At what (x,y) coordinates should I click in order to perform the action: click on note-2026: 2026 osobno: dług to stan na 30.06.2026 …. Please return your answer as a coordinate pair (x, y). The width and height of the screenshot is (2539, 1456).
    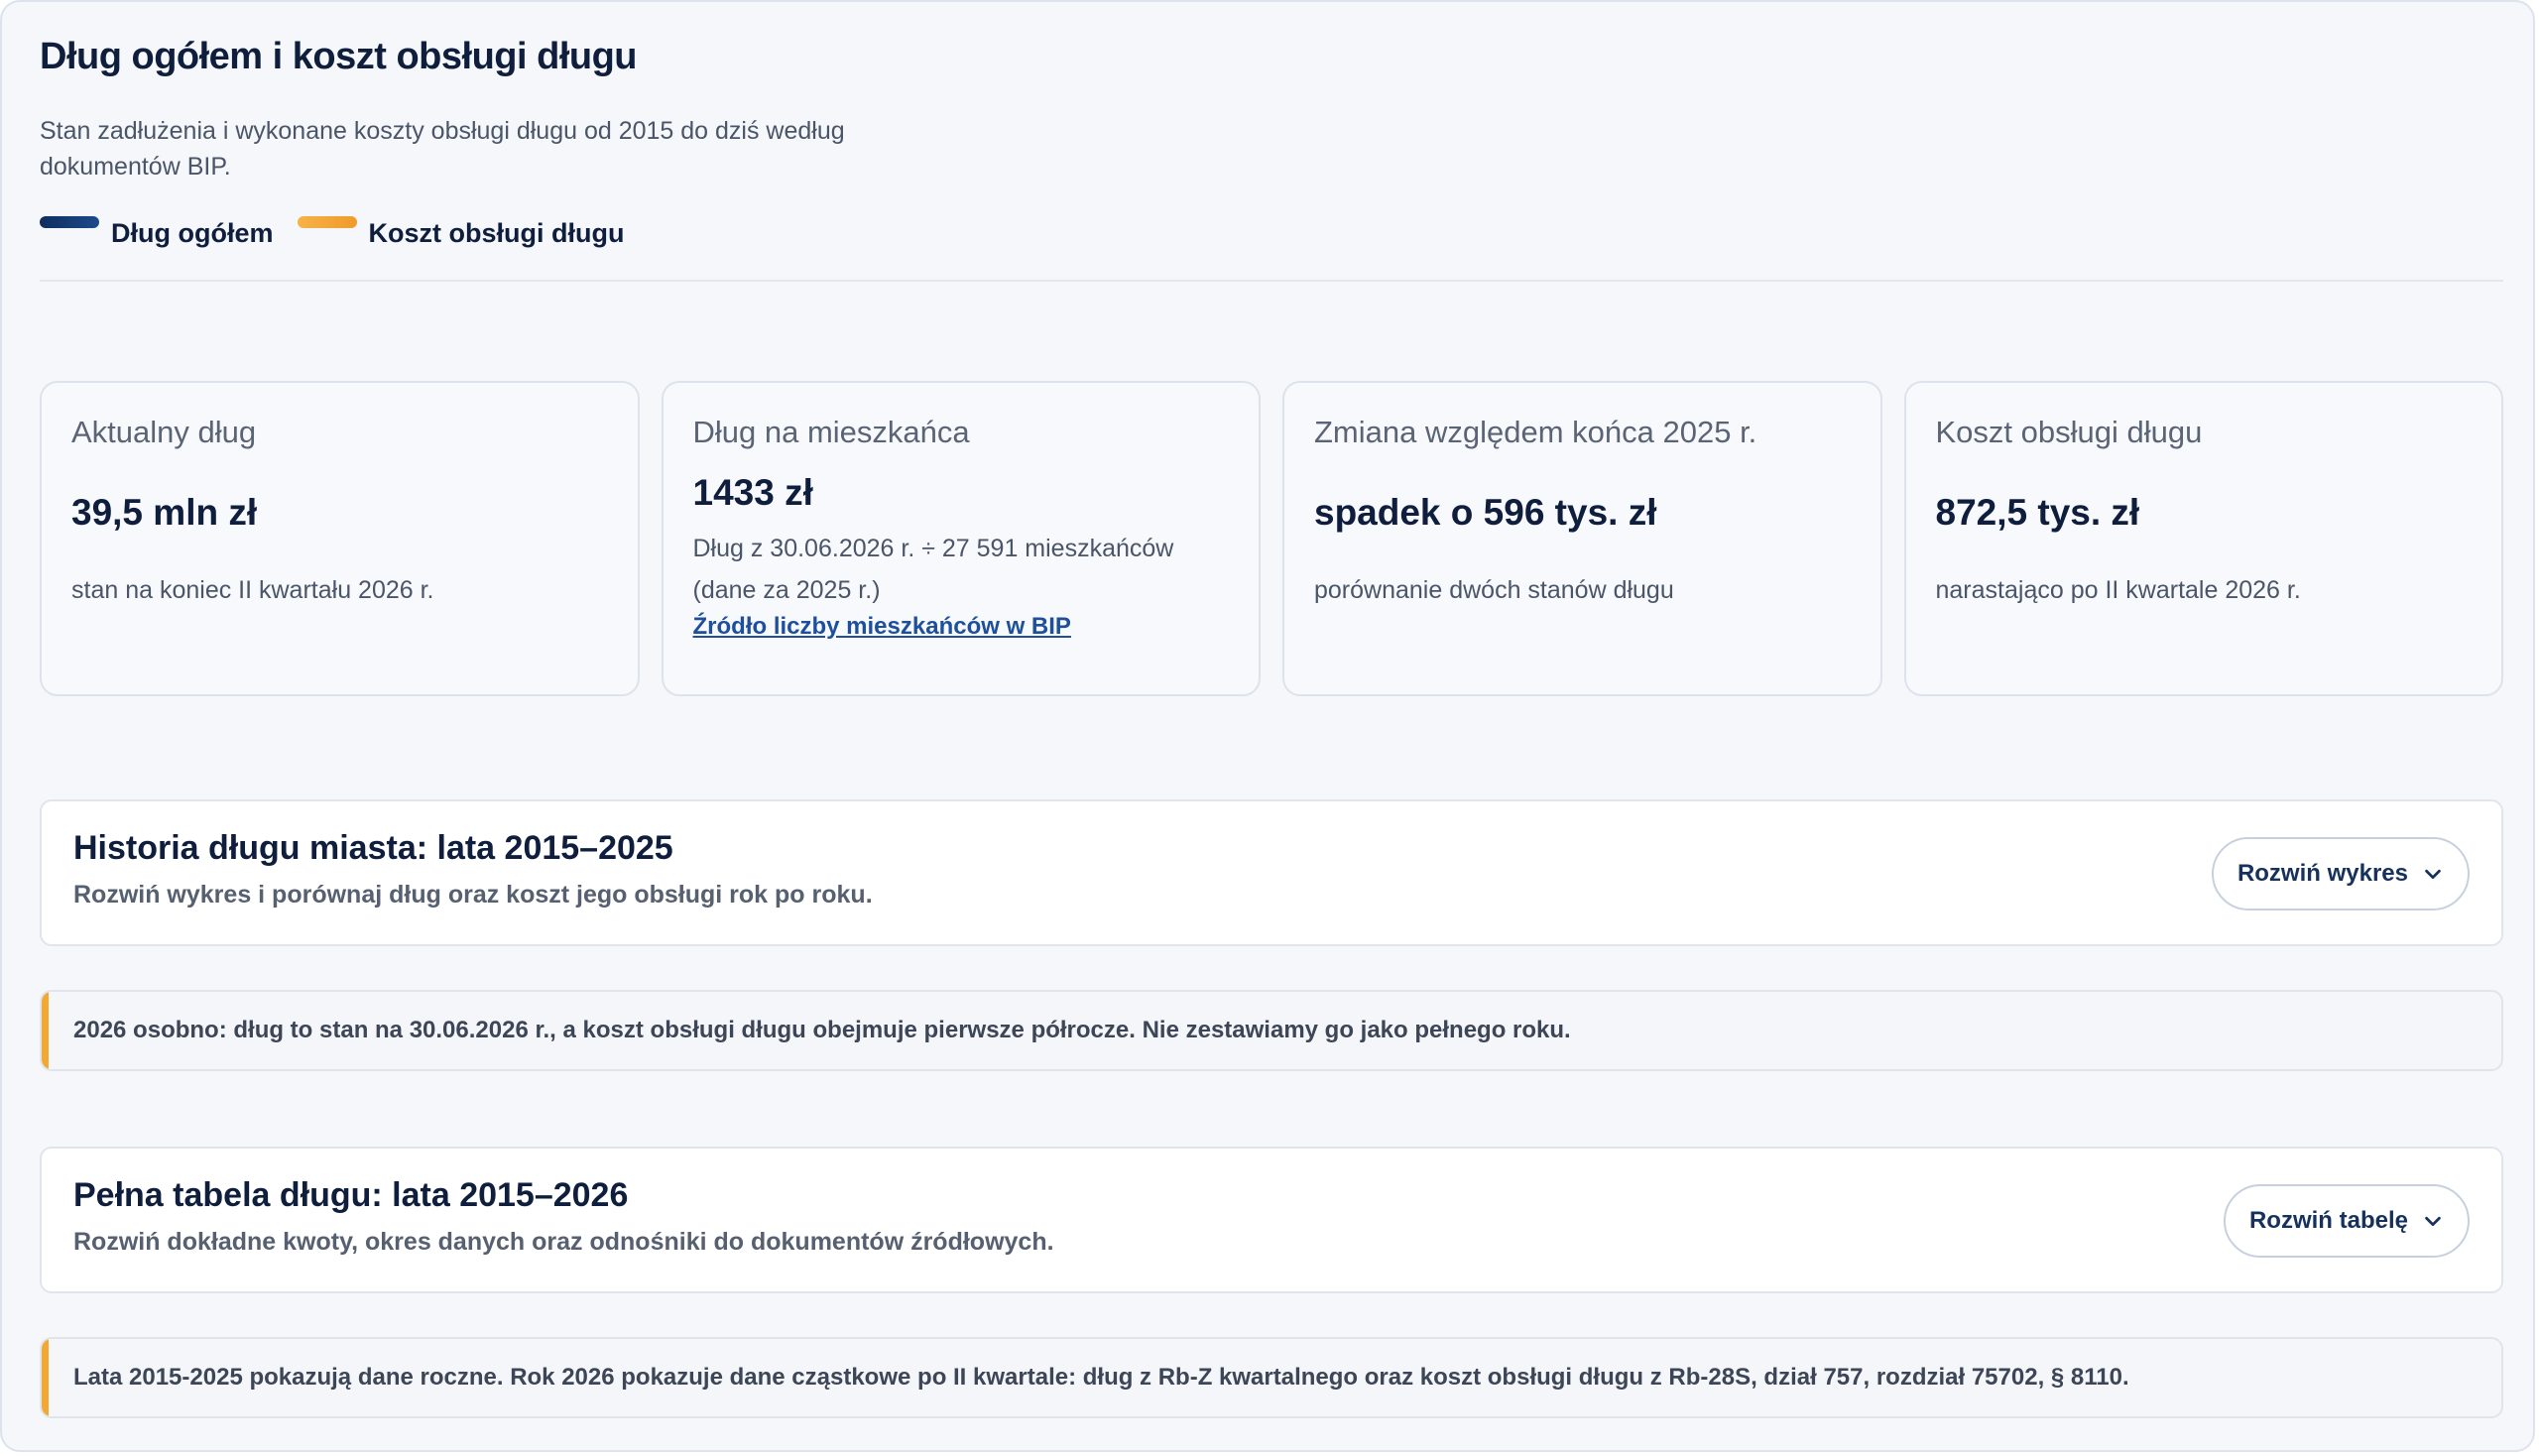
    Looking at the image, I should click on (1272, 1030).